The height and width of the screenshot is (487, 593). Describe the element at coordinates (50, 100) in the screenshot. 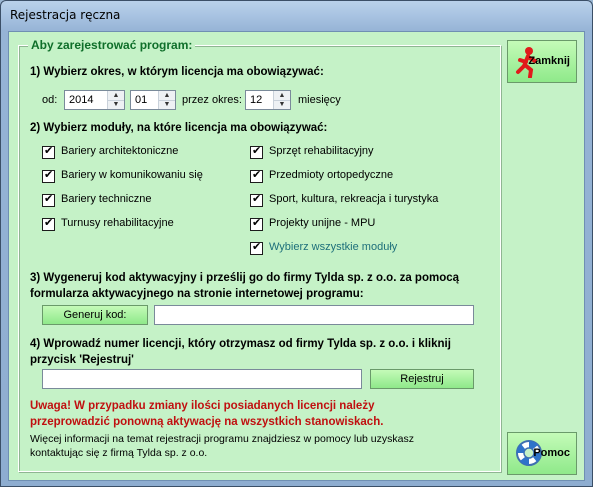

I see `from-label: od:` at that location.